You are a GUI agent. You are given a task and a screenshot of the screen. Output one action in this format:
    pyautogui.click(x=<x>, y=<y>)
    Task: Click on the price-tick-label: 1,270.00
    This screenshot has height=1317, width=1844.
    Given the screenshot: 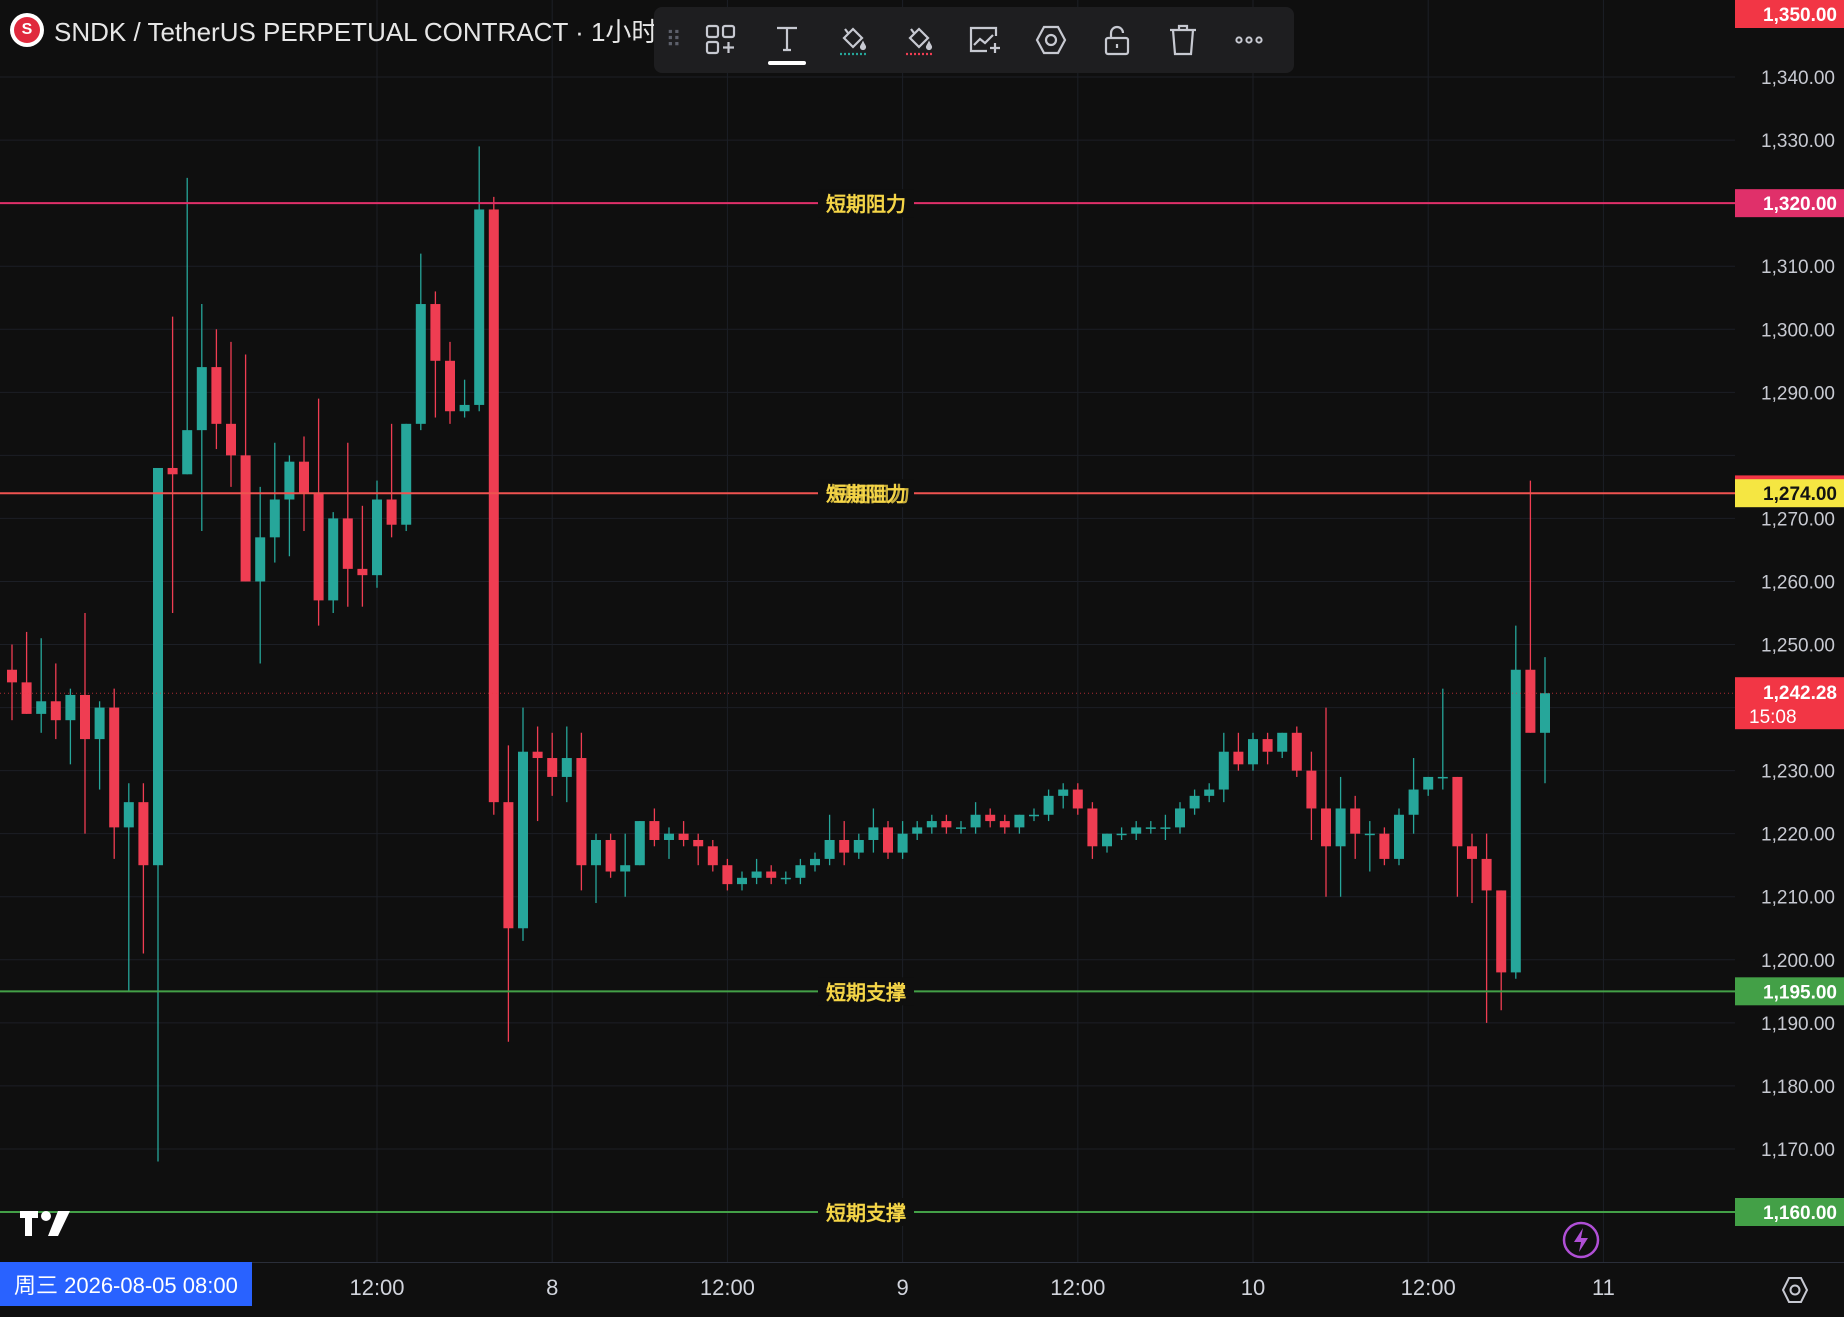 What is the action you would take?
    pyautogui.click(x=1798, y=519)
    